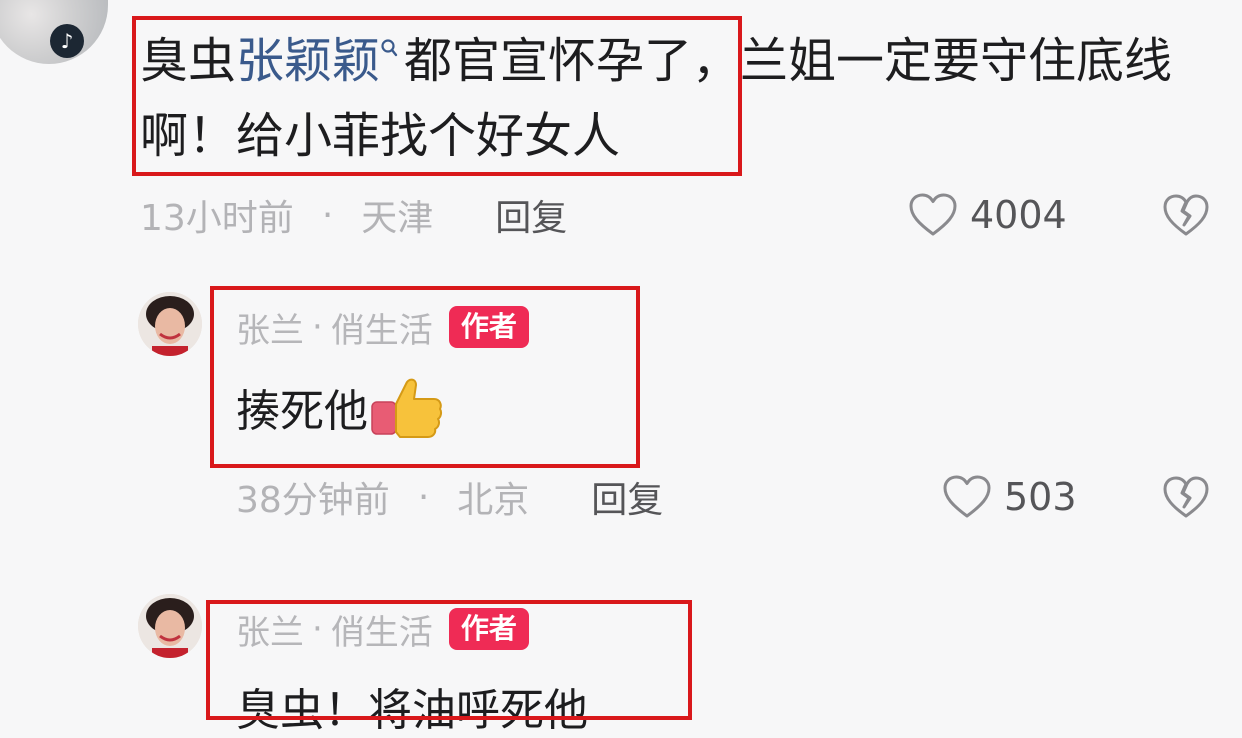 Image resolution: width=1242 pixels, height=738 pixels. Describe the element at coordinates (493, 500) in the screenshot. I see `reply-location: 北京` at that location.